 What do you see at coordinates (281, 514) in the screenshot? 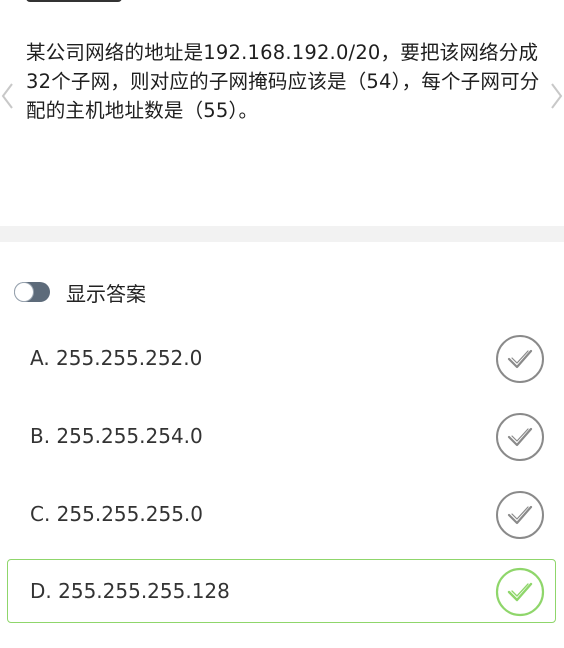
I see `option-c: C. 255.255.255.0` at bounding box center [281, 514].